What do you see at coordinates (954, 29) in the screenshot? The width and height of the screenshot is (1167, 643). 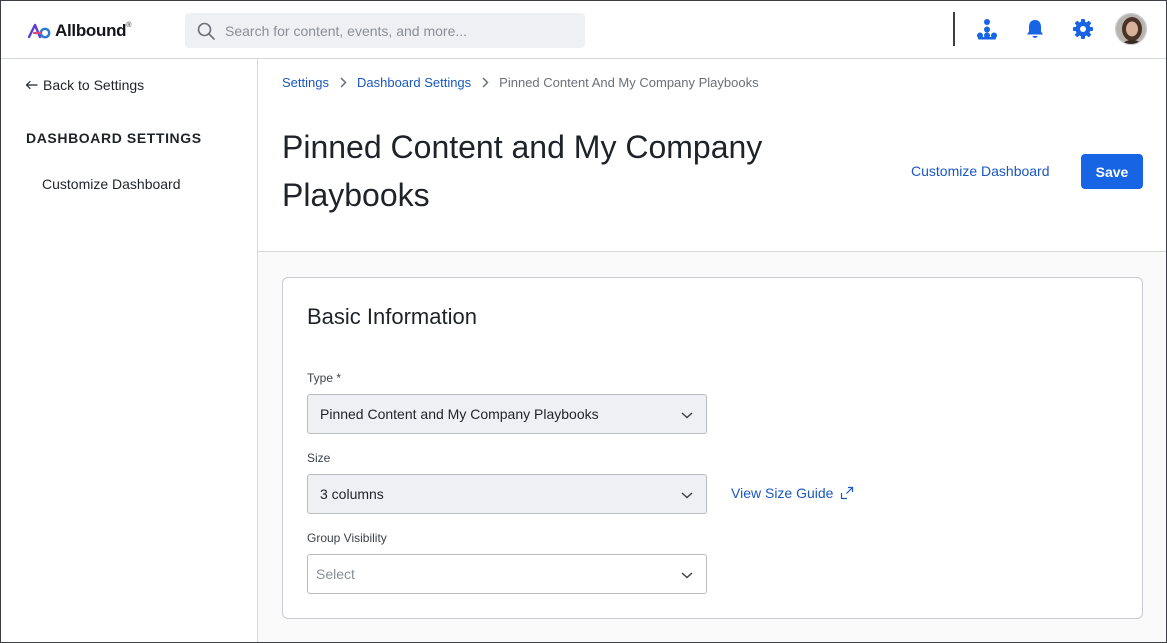 I see `topbar-divider` at bounding box center [954, 29].